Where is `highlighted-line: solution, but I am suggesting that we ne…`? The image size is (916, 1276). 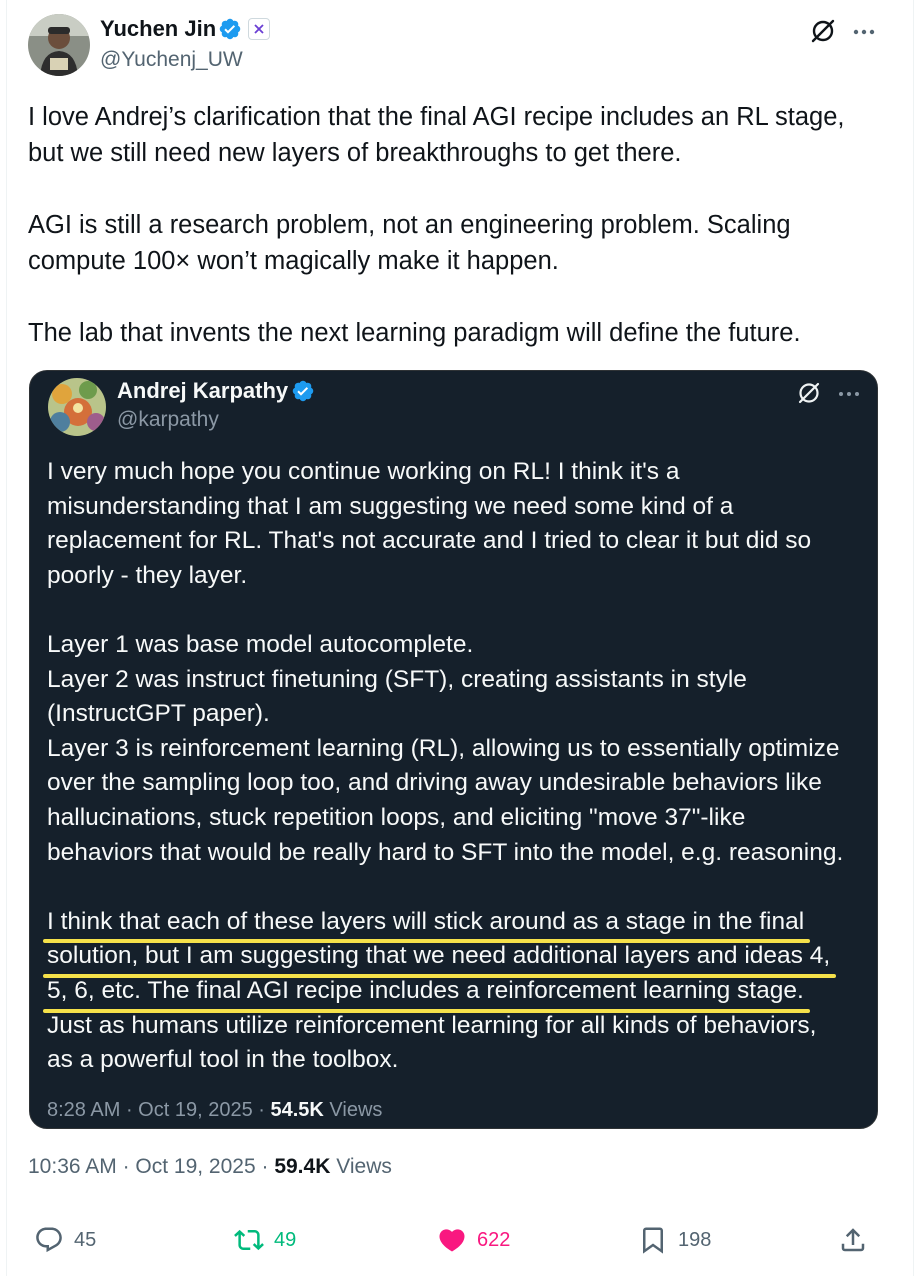
highlighted-line: solution, but I am suggesting that we ne… is located at coordinates (439, 958).